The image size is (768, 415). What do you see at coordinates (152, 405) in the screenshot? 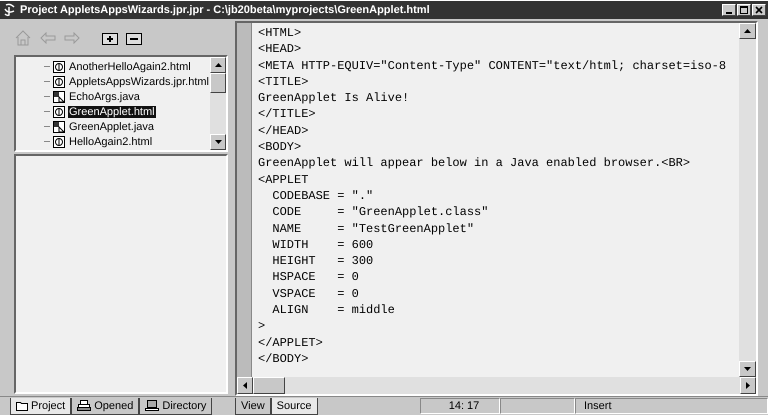
I see `computer-icon` at bounding box center [152, 405].